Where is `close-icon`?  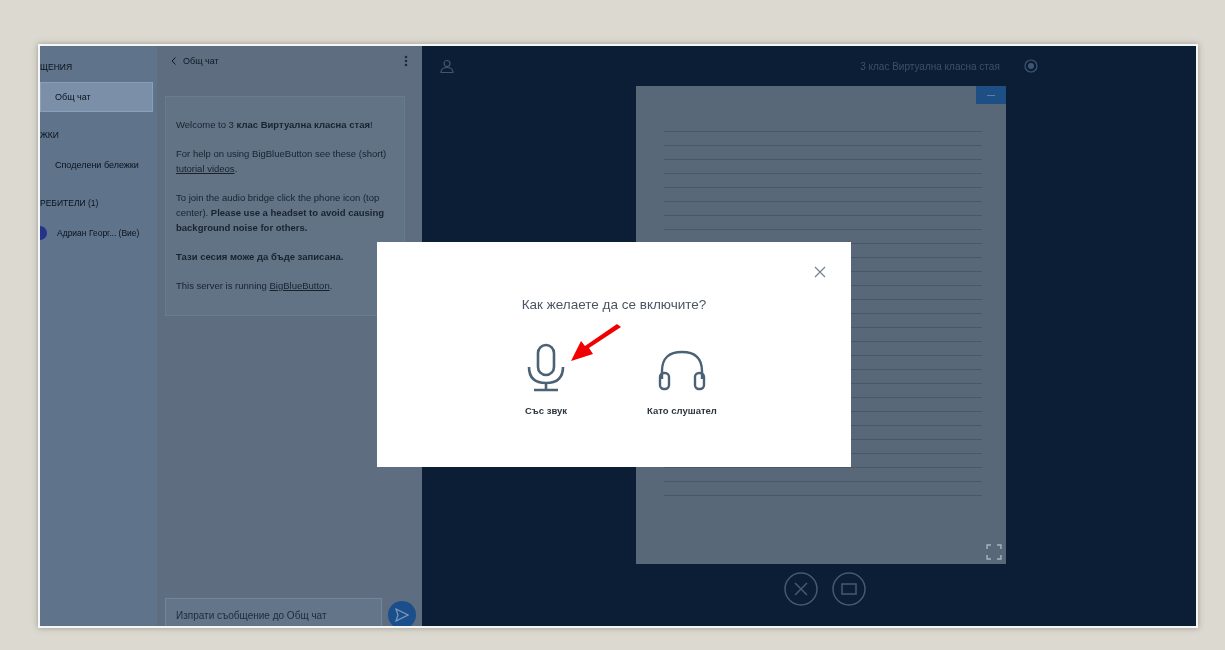 close-icon is located at coordinates (820, 272).